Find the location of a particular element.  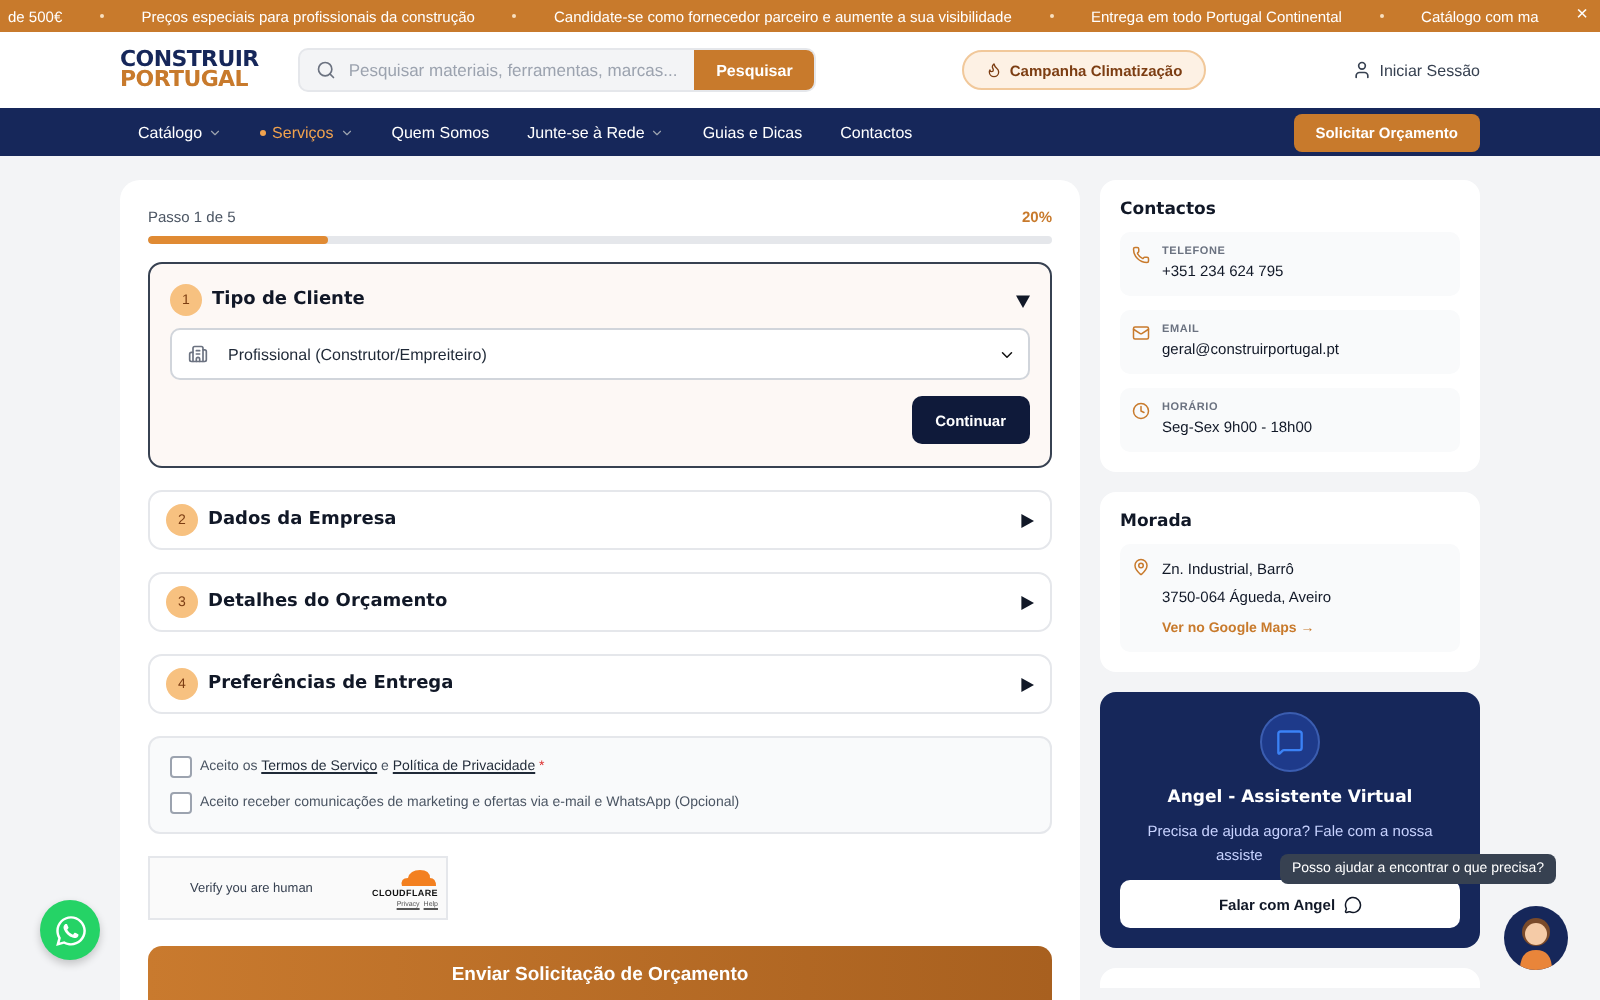

nav-link: Contactos is located at coordinates (876, 132).